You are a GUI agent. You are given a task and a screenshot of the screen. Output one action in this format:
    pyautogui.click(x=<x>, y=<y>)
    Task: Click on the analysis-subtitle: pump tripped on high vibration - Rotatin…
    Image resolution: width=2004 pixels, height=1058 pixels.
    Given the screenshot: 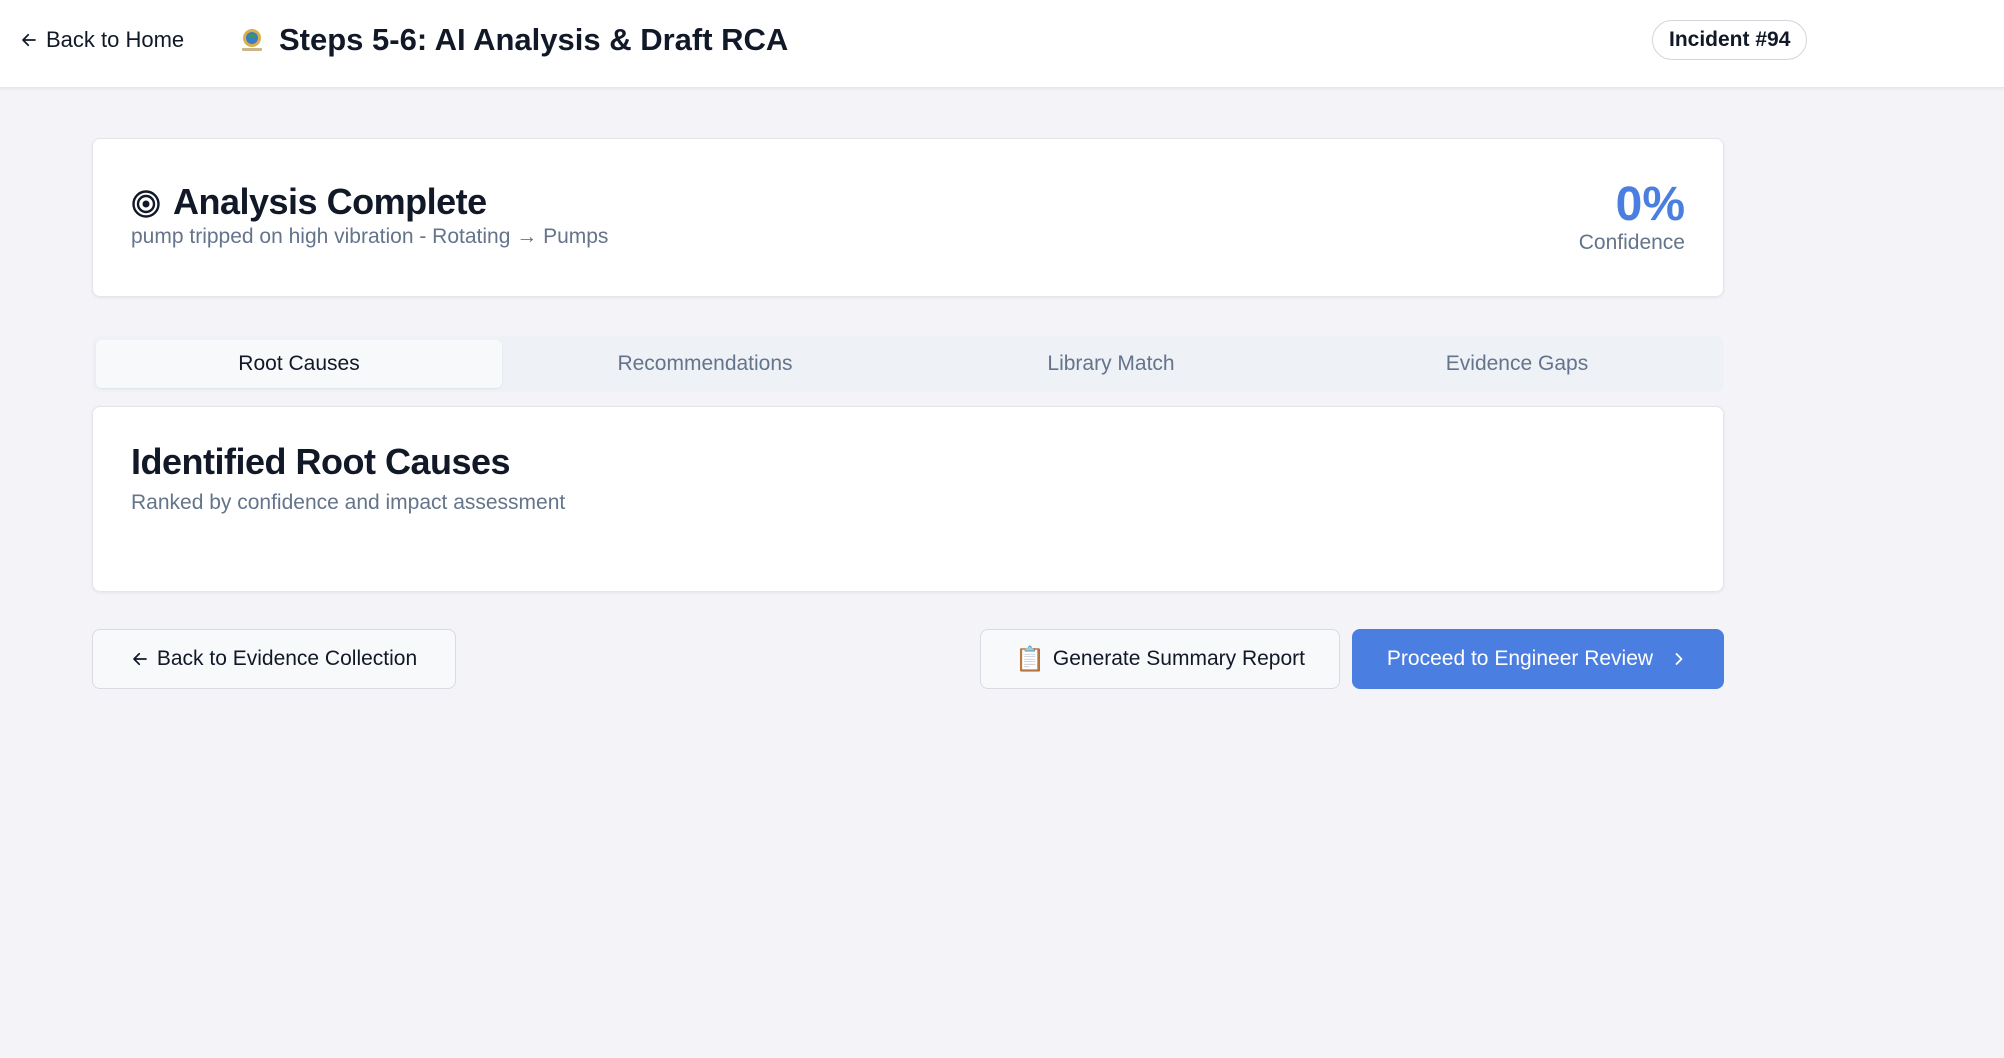 What is the action you would take?
    pyautogui.click(x=370, y=236)
    